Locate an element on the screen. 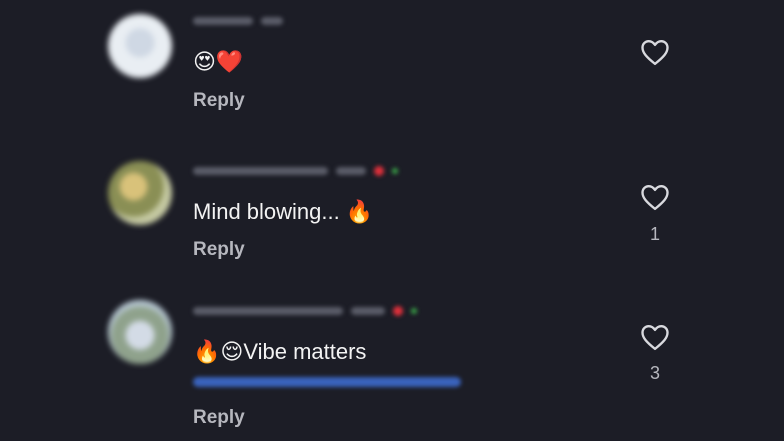 Image resolution: width=784 pixels, height=441 pixels. like-count: 3 is located at coordinates (654, 373).